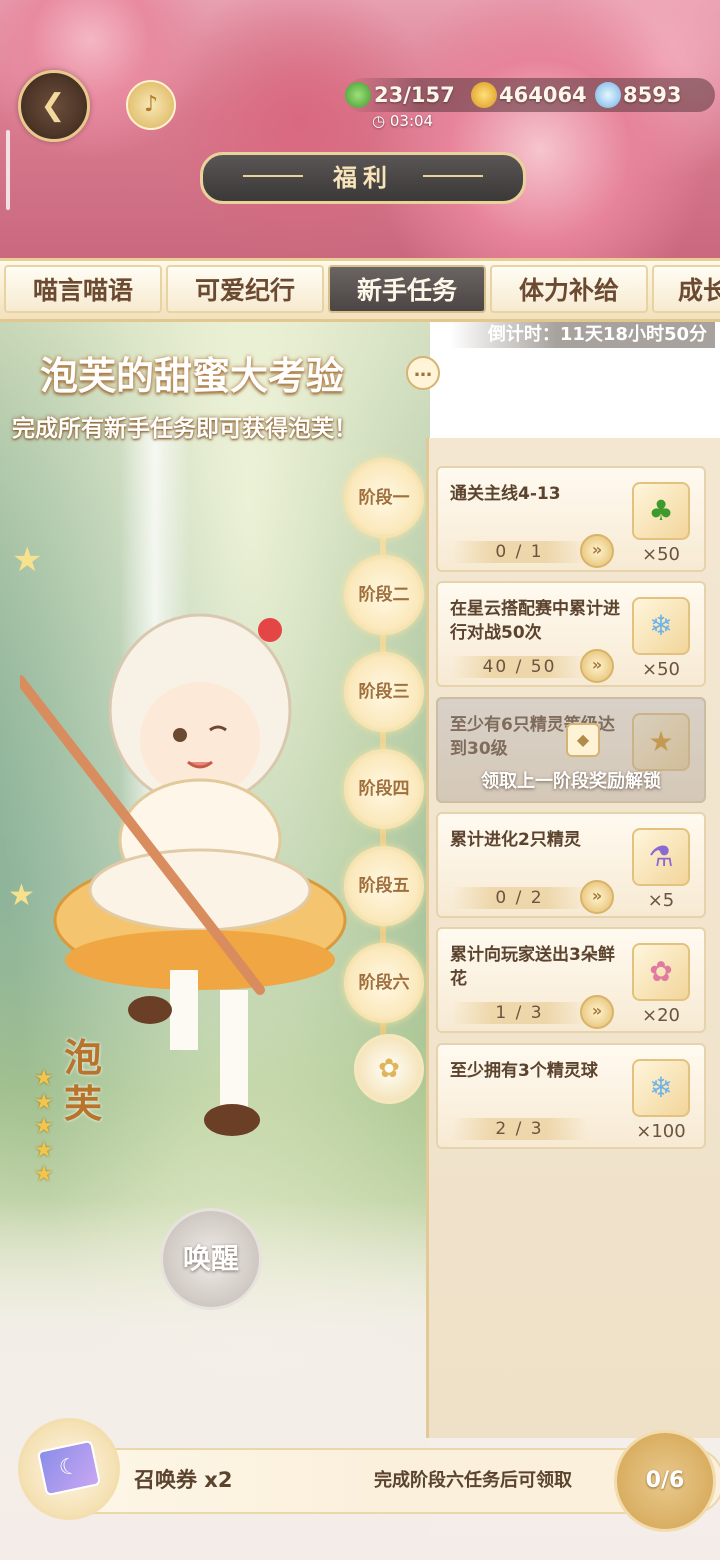  What do you see at coordinates (661, 511) in the screenshot?
I see `clover-icon: ♣` at bounding box center [661, 511].